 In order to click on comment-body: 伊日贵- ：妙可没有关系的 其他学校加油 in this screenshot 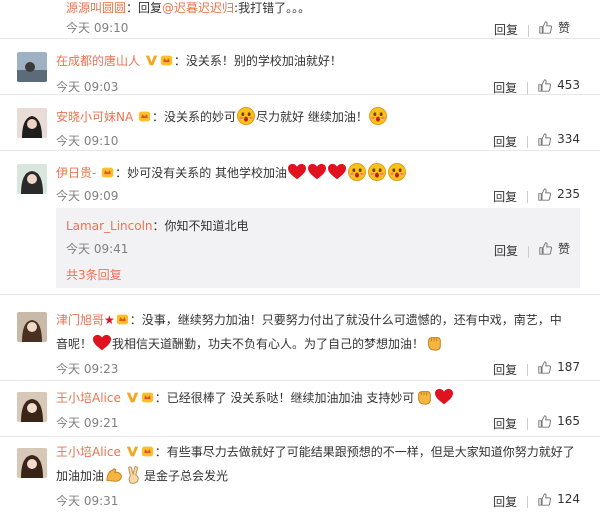, I will do `click(318, 173)`.